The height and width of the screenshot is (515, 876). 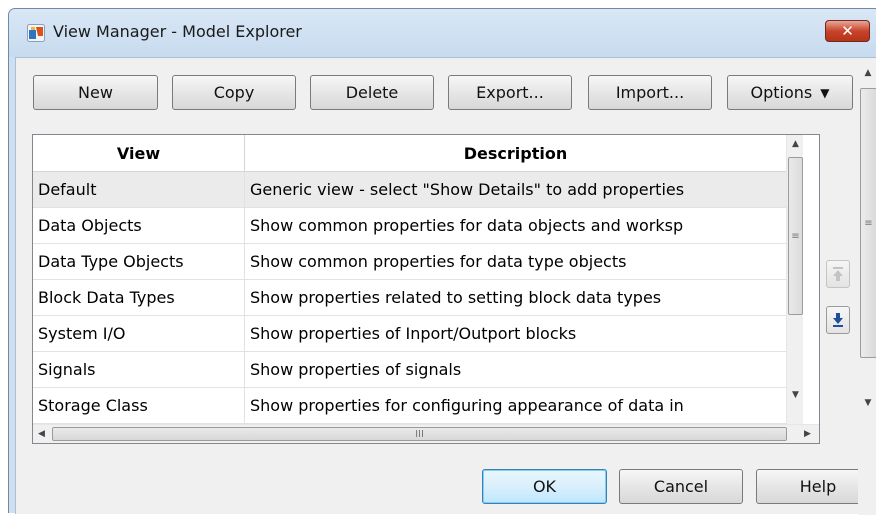 What do you see at coordinates (781, 92) in the screenshot?
I see `options-label: Options` at bounding box center [781, 92].